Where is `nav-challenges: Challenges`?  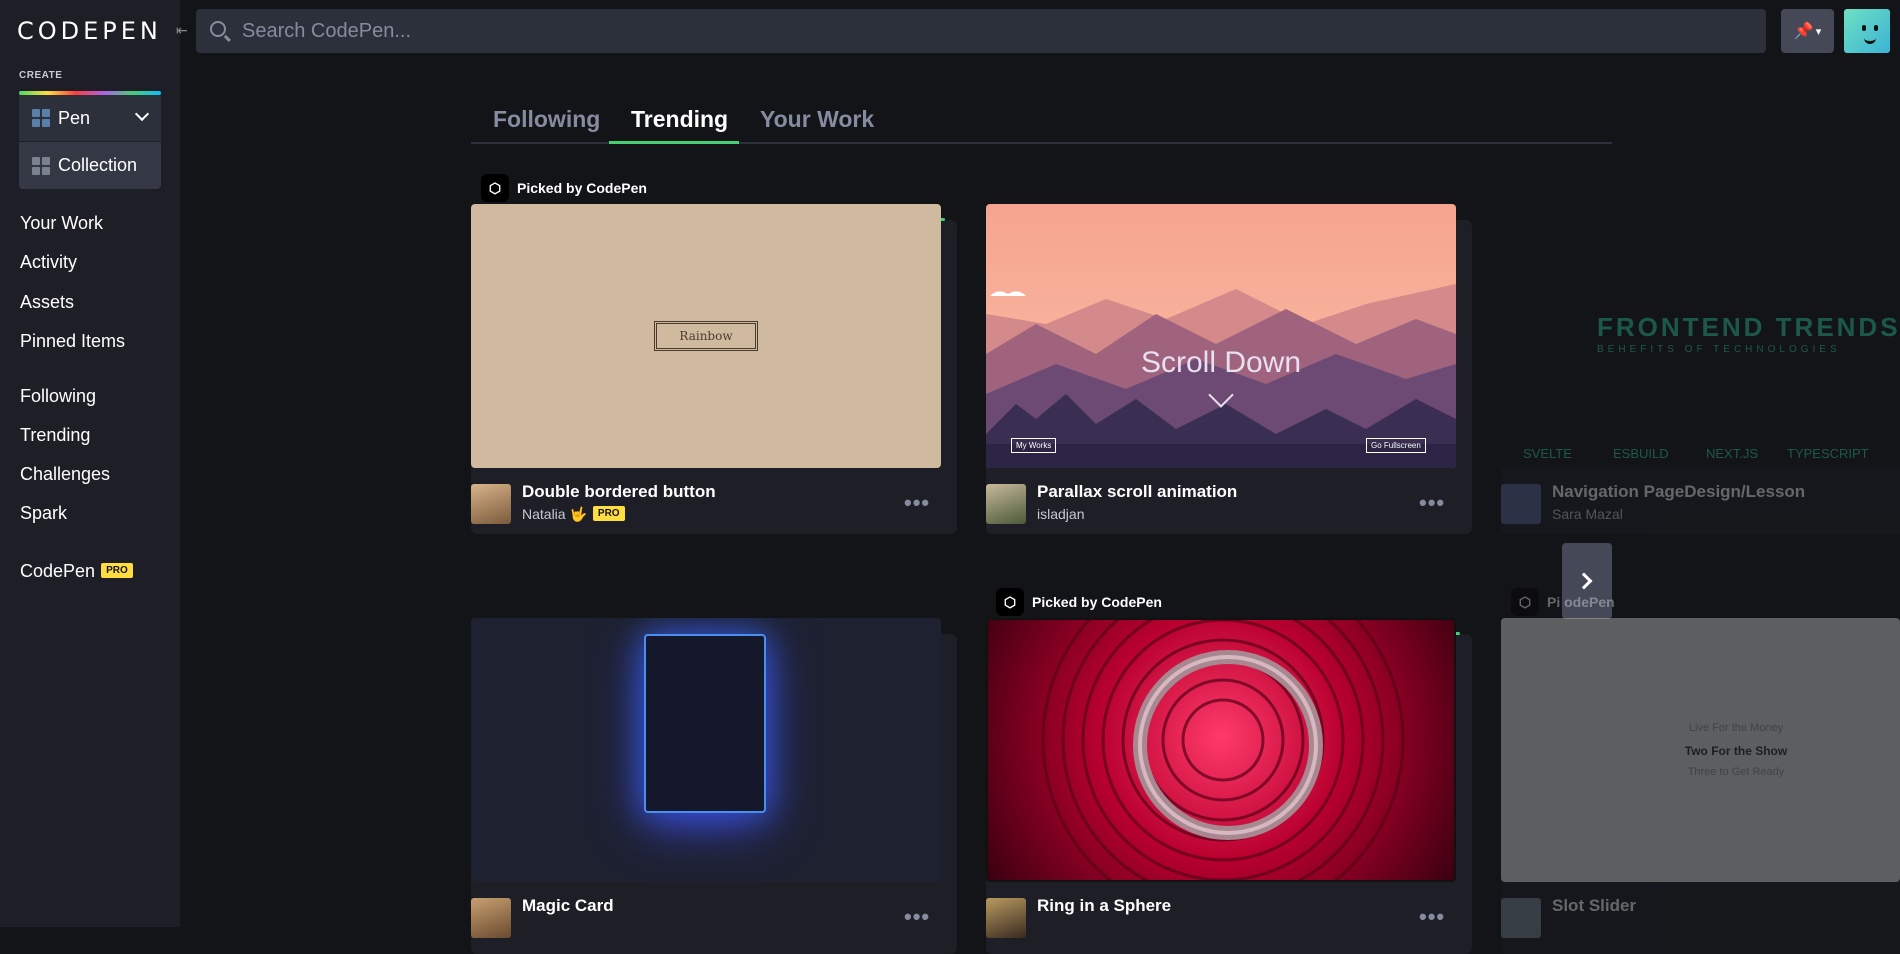
nav-challenges: Challenges is located at coordinates (65, 474).